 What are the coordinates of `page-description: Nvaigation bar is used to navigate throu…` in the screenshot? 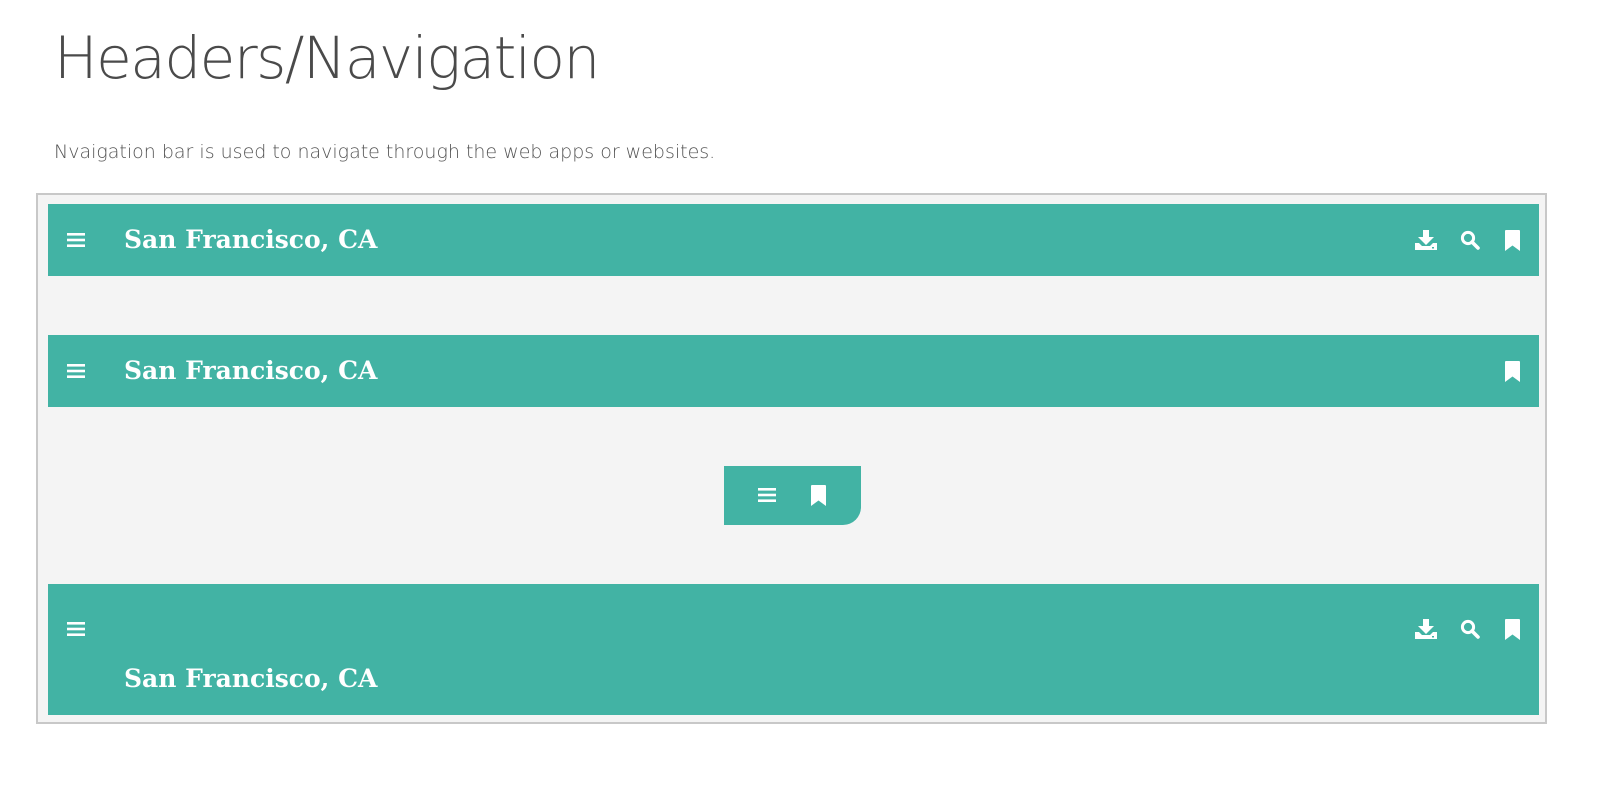 It's located at (385, 152).